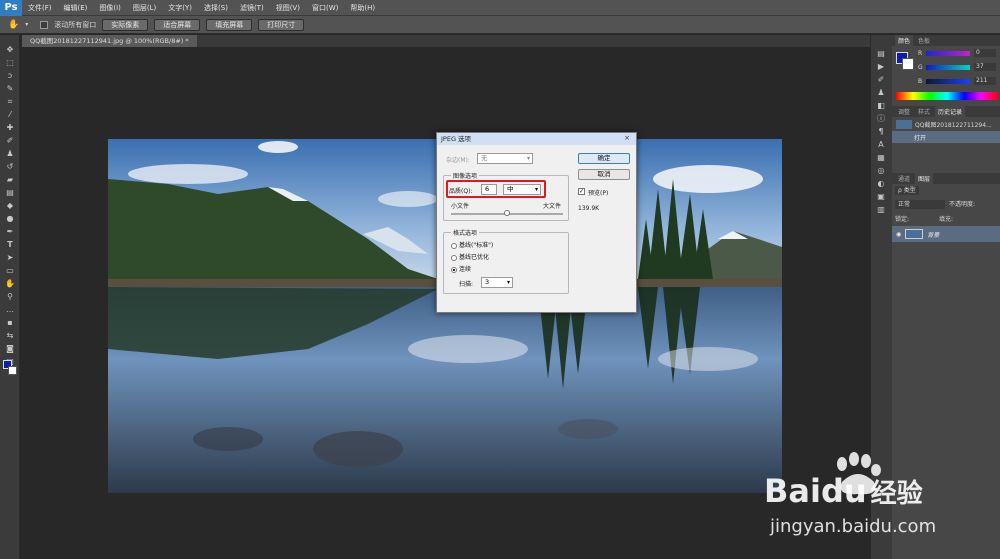 The width and height of the screenshot is (1000, 559). What do you see at coordinates (920, 204) in the screenshot?
I see `blend-mode-select: 正常` at bounding box center [920, 204].